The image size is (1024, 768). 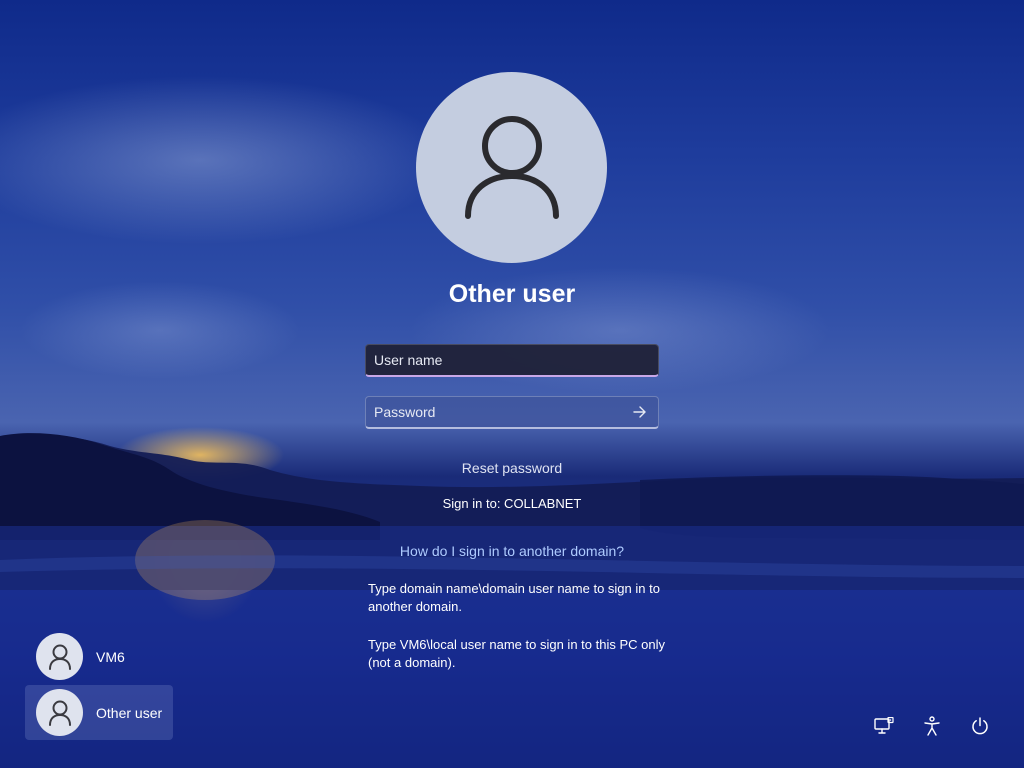 I want to click on power-icon, so click(x=980, y=726).